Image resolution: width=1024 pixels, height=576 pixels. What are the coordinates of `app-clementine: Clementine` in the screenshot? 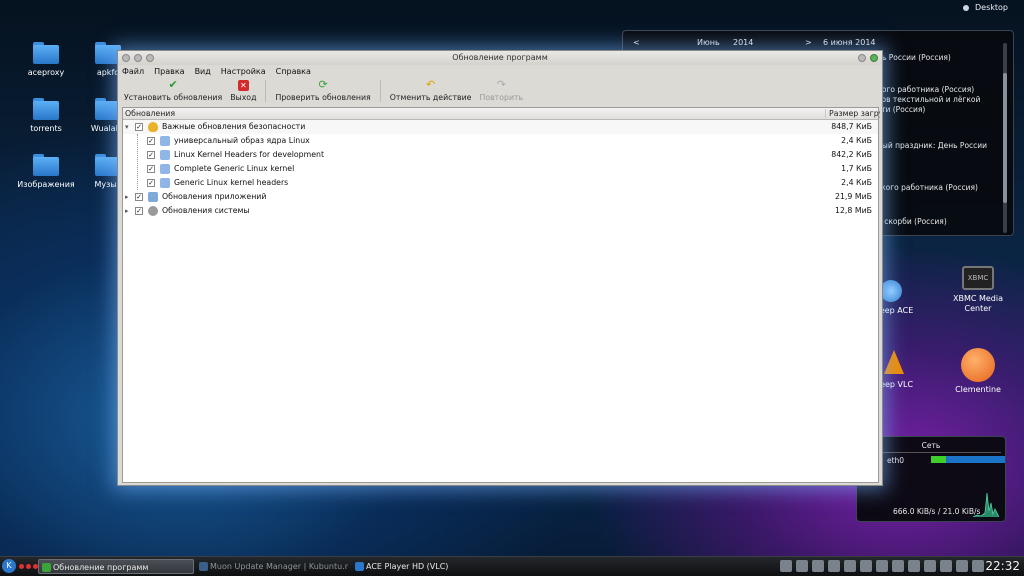 It's located at (978, 371).